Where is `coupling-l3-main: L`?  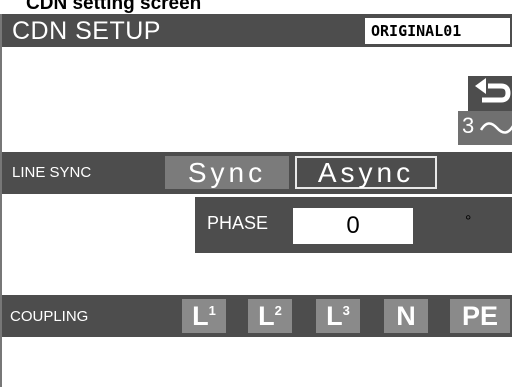
coupling-l3-main: L is located at coordinates (334, 316).